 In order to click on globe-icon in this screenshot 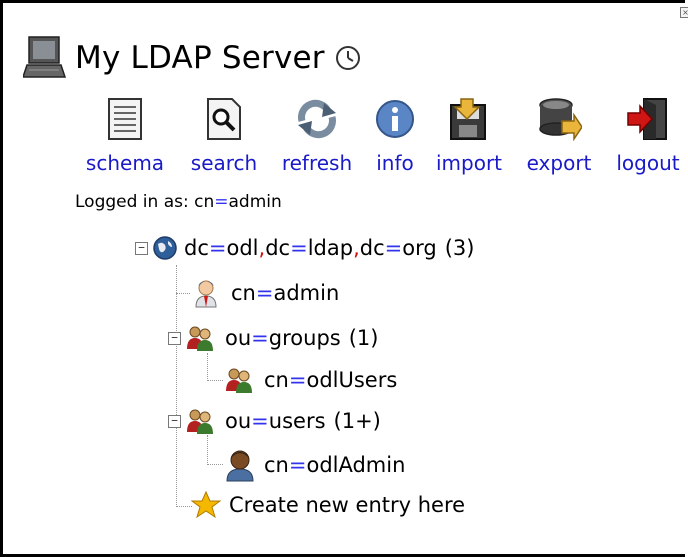, I will do `click(165, 248)`.